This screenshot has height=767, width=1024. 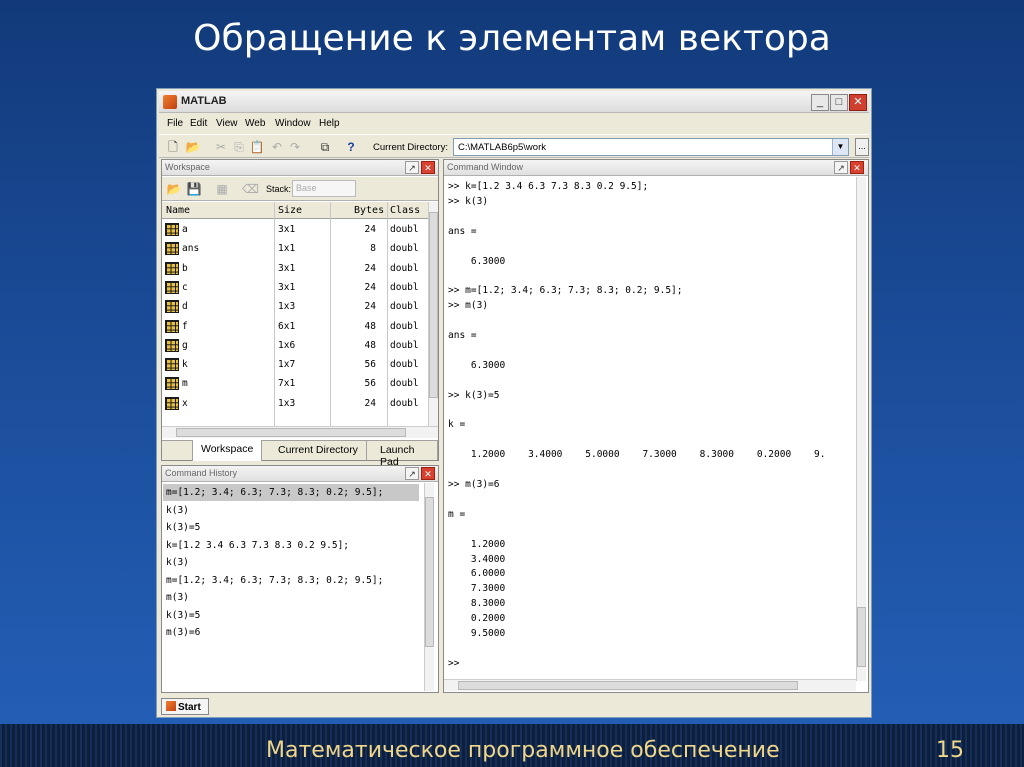 What do you see at coordinates (194, 189) in the screenshot?
I see `save-icon: 💾` at bounding box center [194, 189].